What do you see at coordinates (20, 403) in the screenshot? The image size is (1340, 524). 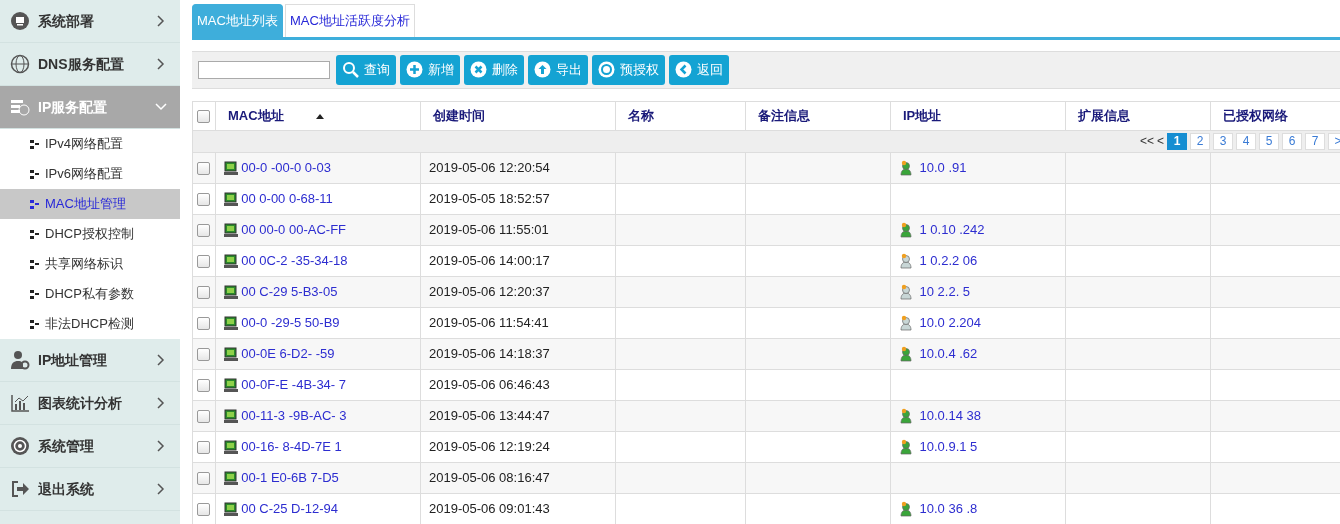 I see `bar-chart-icon` at bounding box center [20, 403].